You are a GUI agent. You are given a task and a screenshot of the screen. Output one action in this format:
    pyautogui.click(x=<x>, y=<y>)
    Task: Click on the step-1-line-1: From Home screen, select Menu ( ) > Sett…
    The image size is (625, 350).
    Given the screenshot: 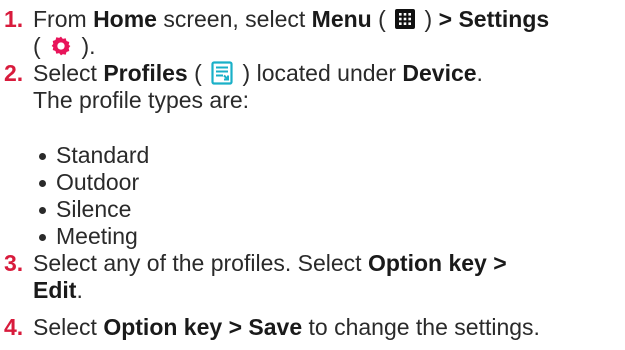 What is the action you would take?
    pyautogui.click(x=291, y=19)
    